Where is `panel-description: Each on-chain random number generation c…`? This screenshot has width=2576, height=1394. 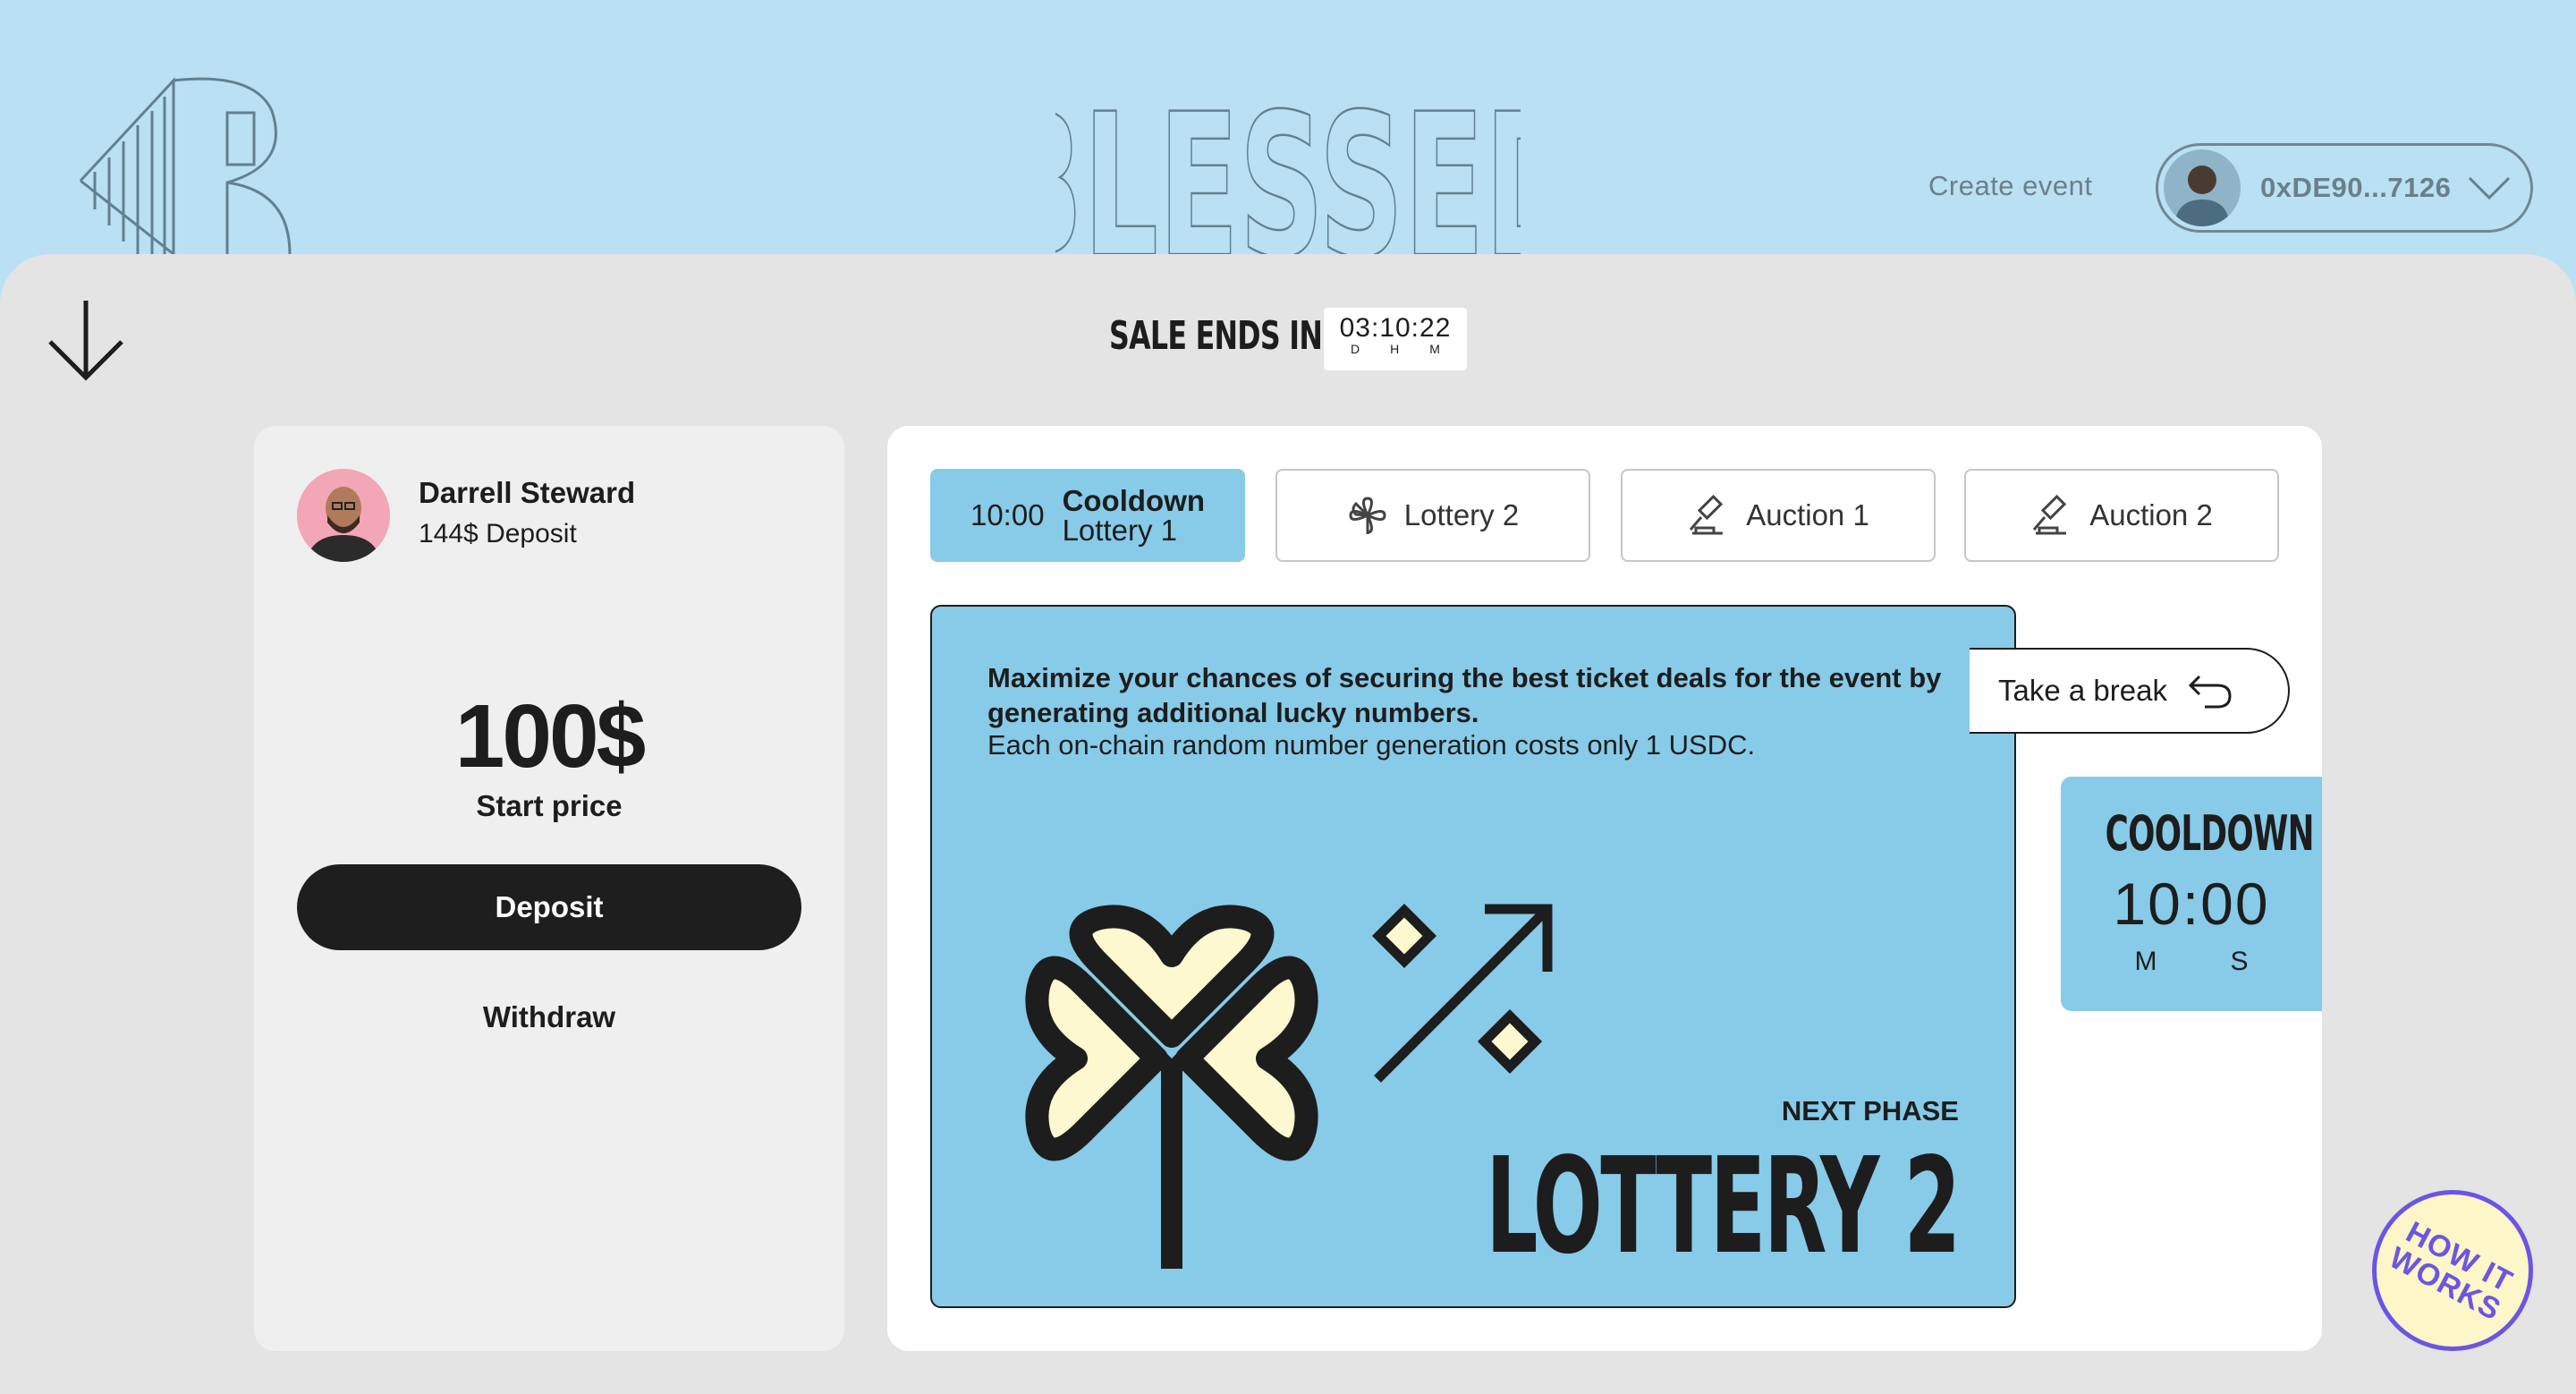 panel-description: Each on-chain random number generation c… is located at coordinates (1371, 745).